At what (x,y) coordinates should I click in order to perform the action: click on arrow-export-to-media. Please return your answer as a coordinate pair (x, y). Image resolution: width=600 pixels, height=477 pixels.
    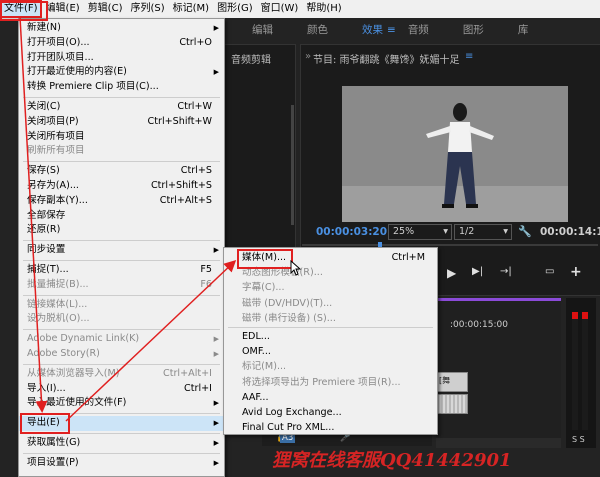
    Looking at the image, I should click on (151, 340).